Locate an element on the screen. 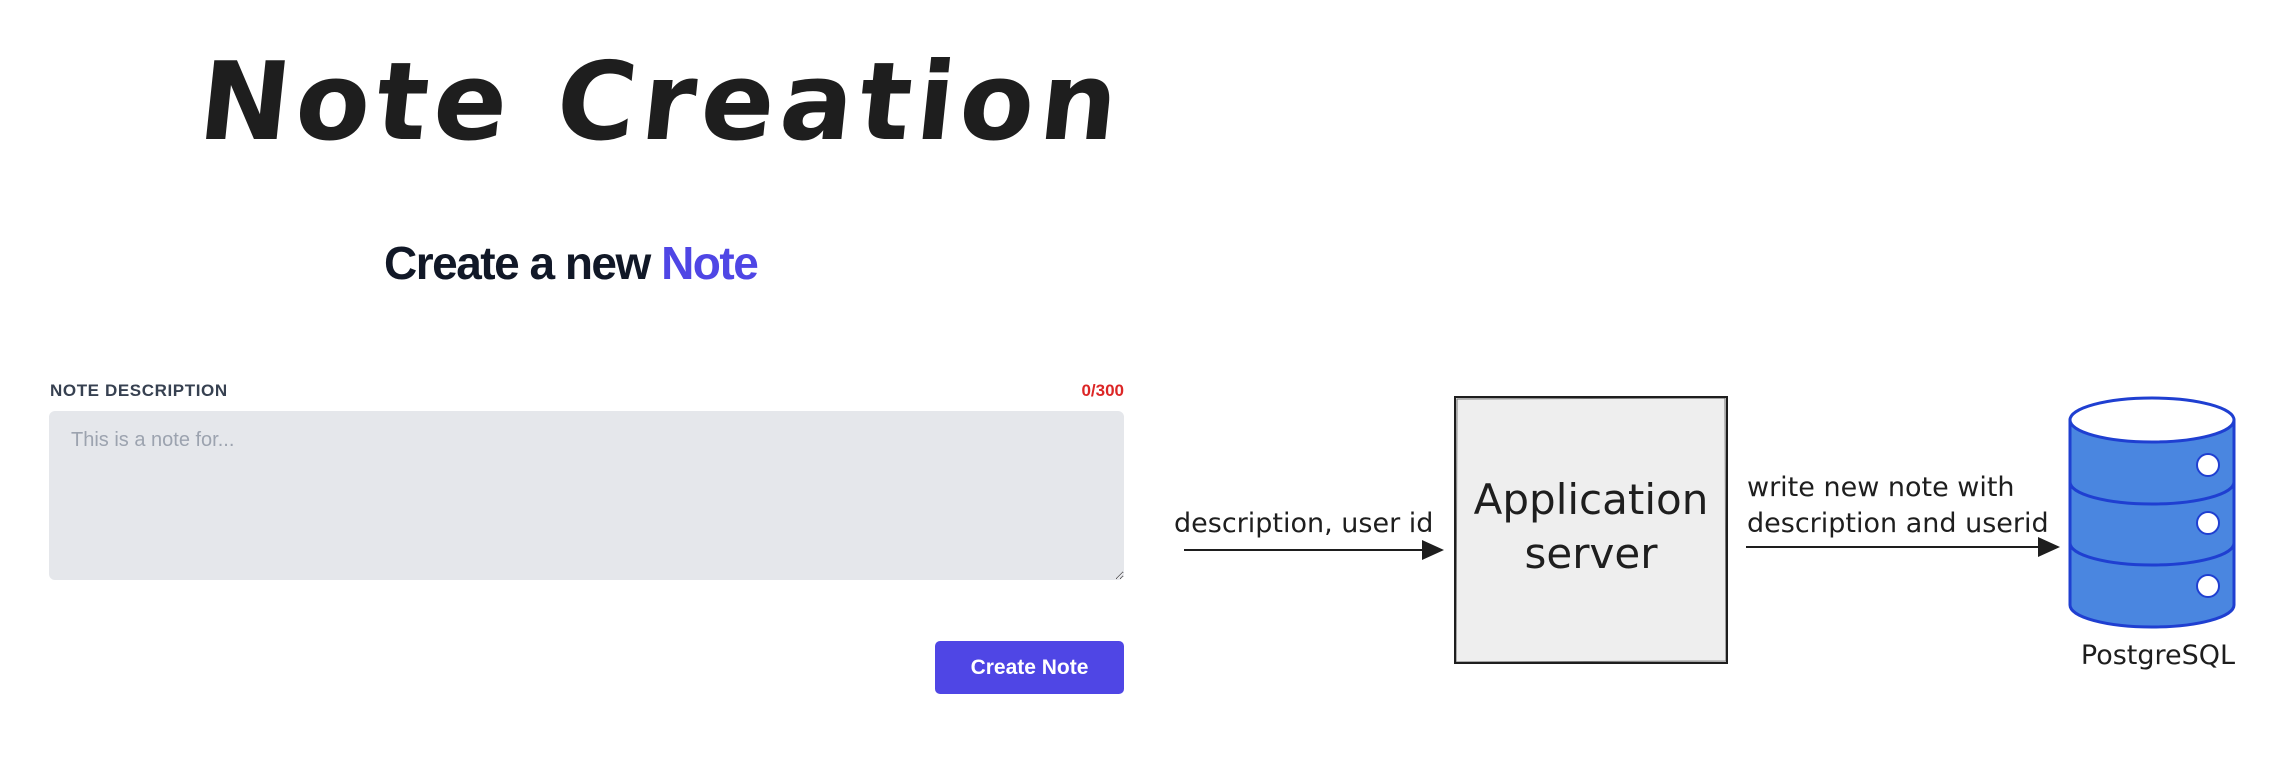 The height and width of the screenshot is (764, 2296). note-description-input is located at coordinates (586, 495).